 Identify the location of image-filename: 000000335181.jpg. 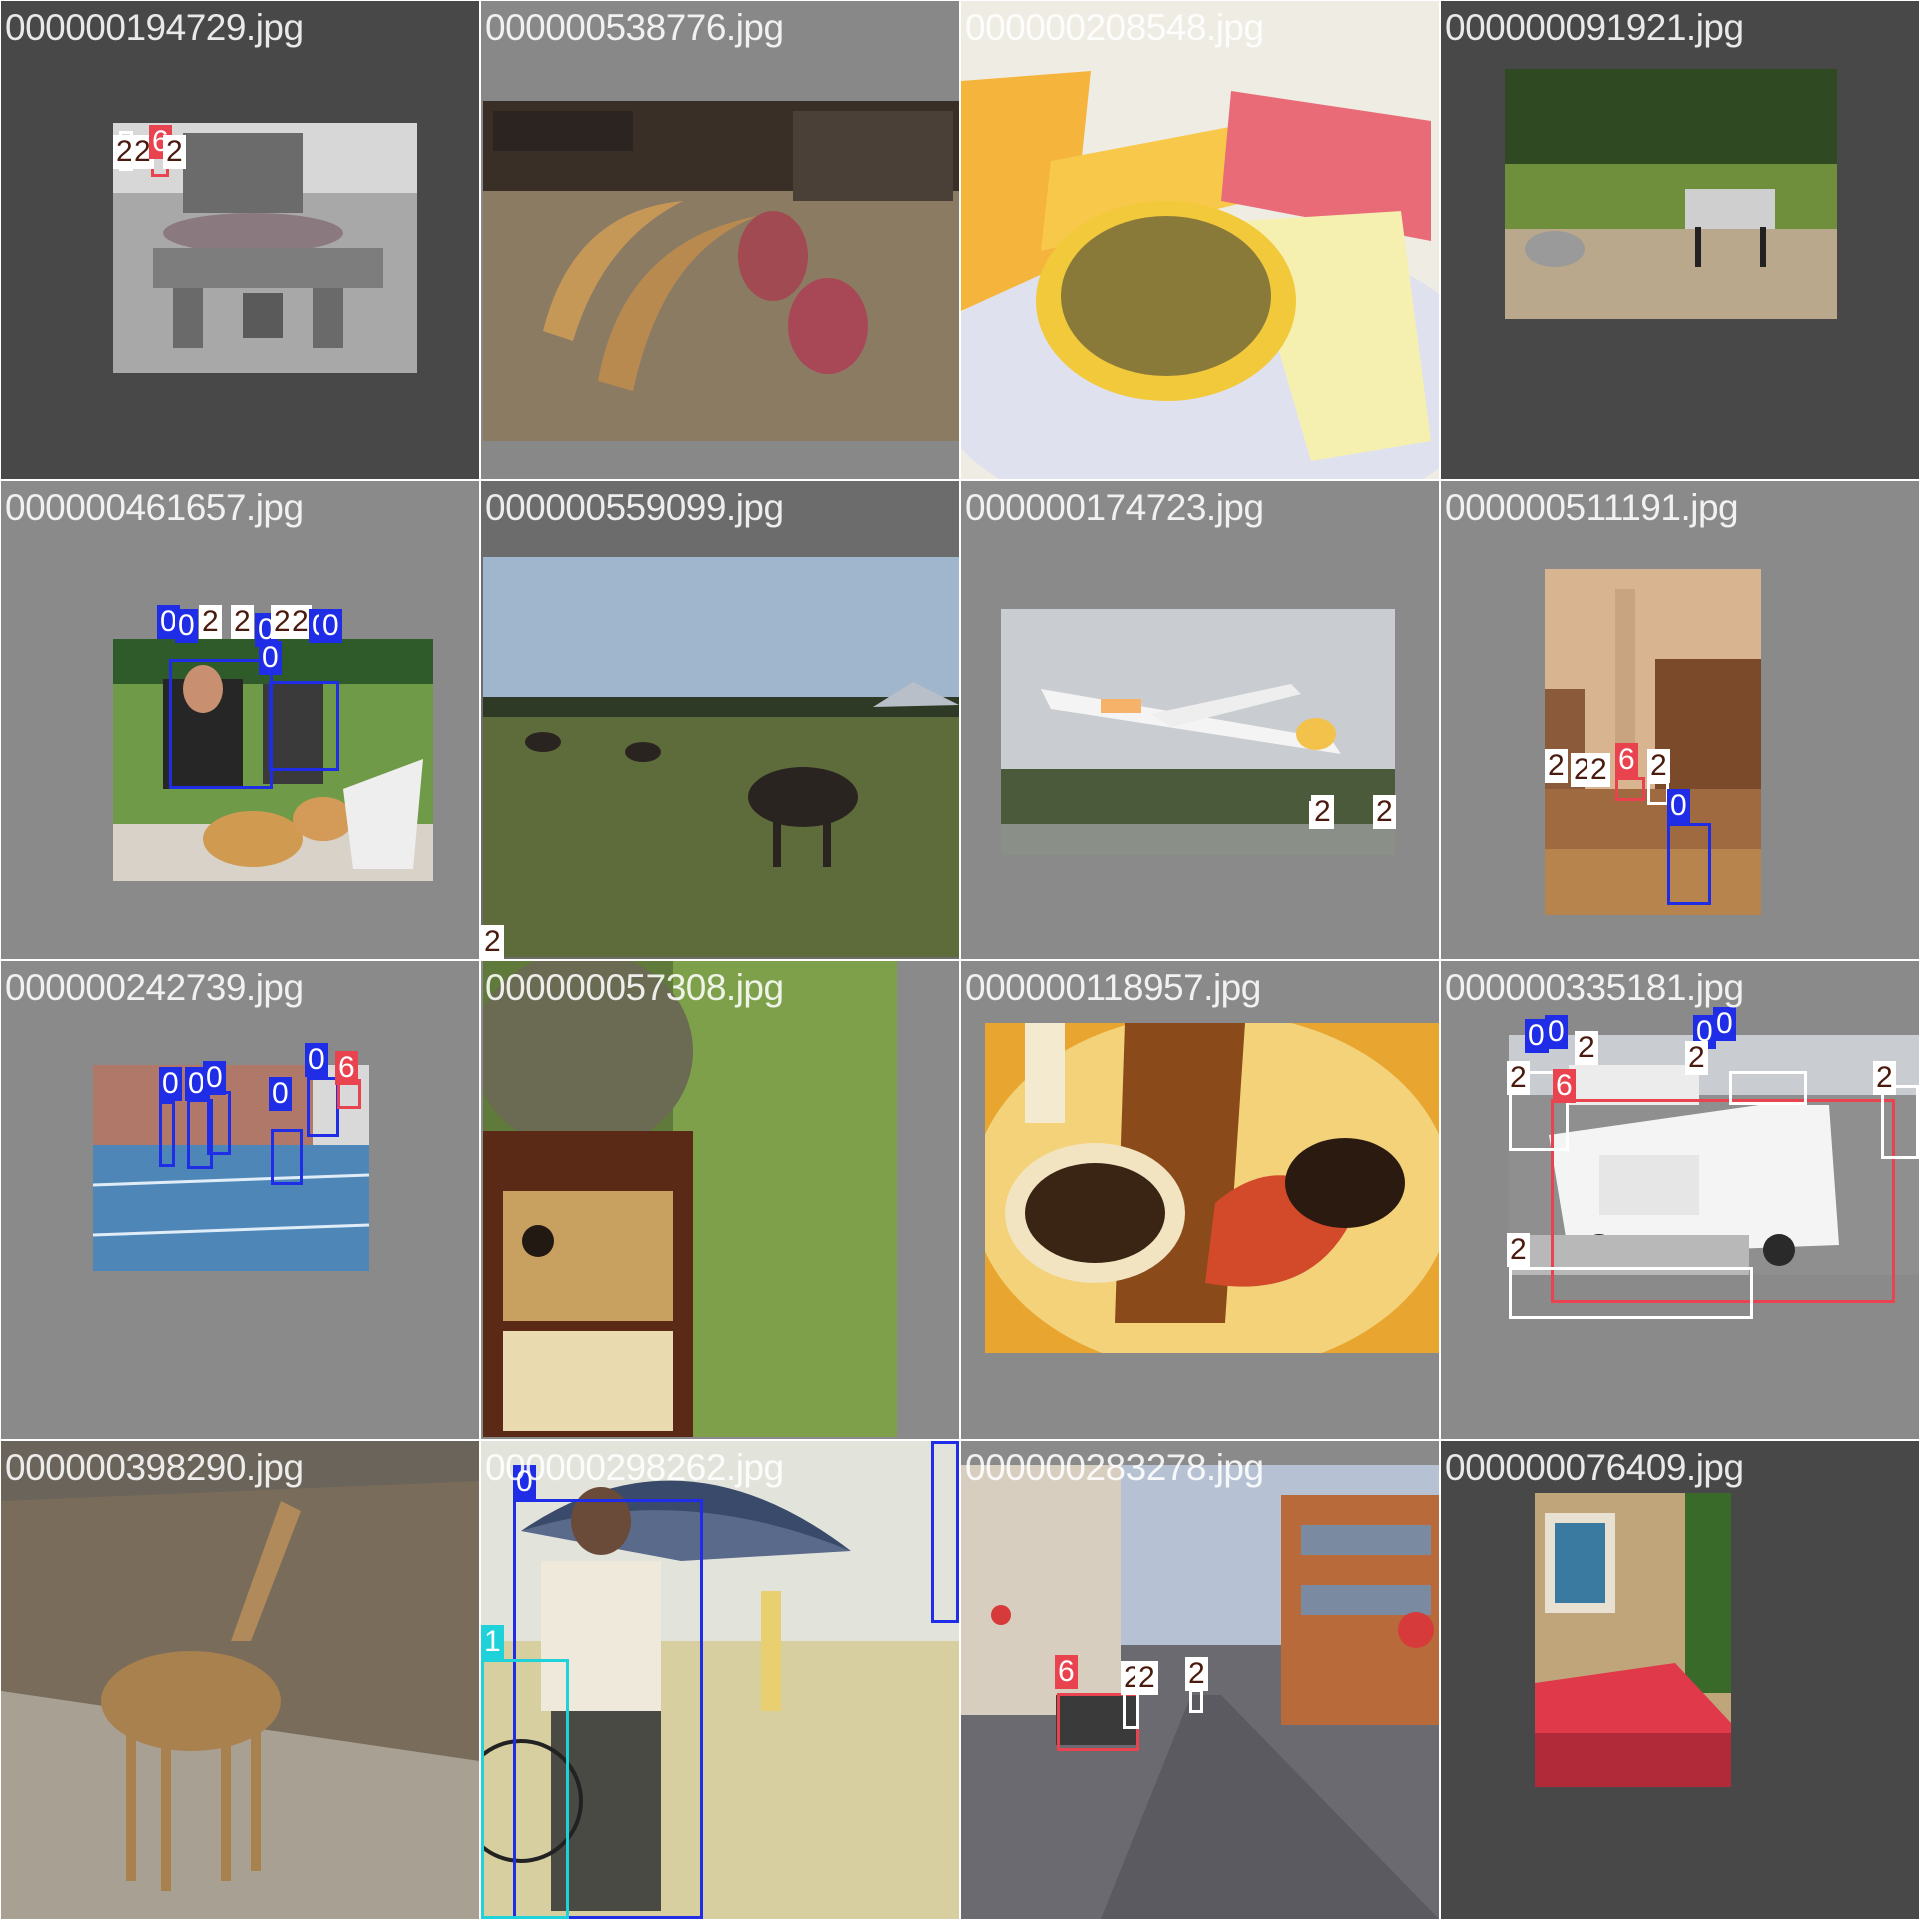
(1594, 987).